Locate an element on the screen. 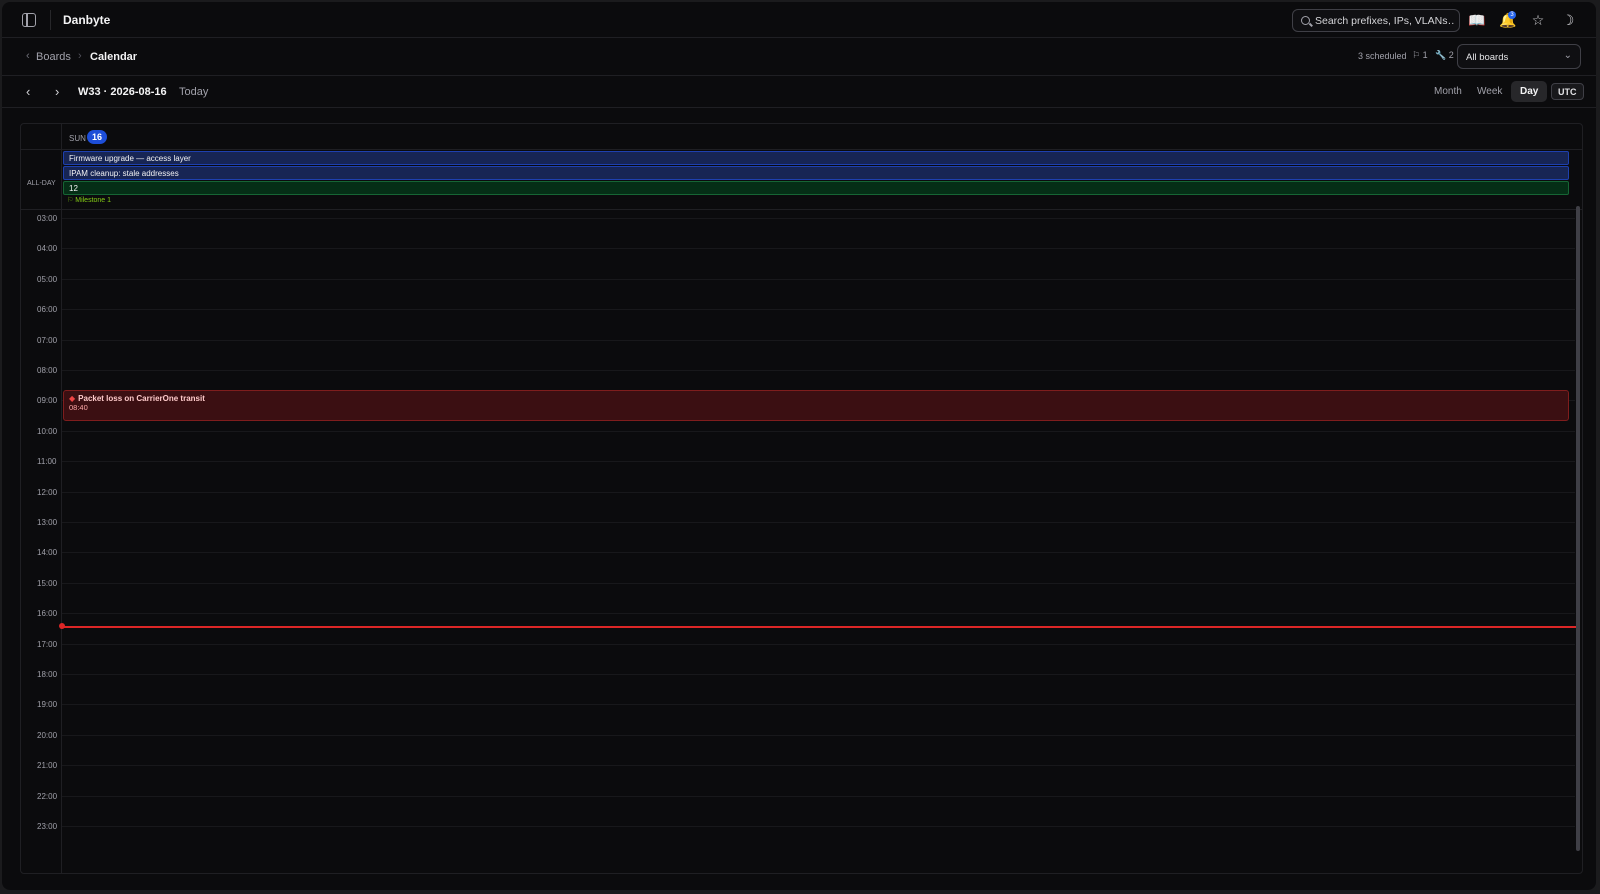 The width and height of the screenshot is (1600, 894). hour-label: 20:00 is located at coordinates (47, 735).